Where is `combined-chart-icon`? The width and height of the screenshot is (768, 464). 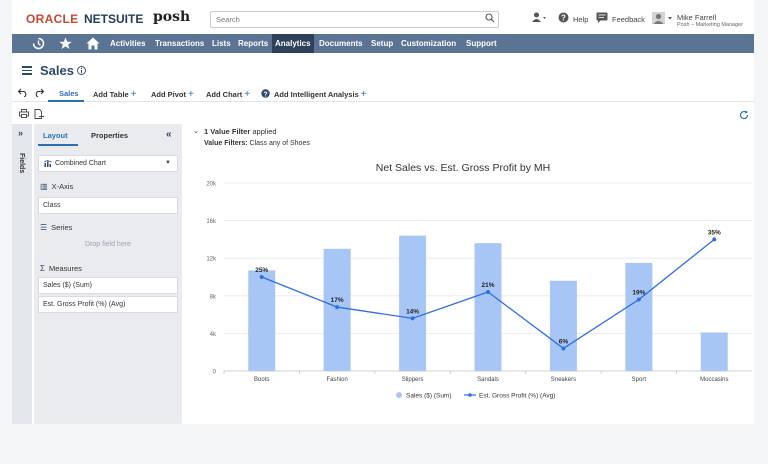 combined-chart-icon is located at coordinates (48, 163).